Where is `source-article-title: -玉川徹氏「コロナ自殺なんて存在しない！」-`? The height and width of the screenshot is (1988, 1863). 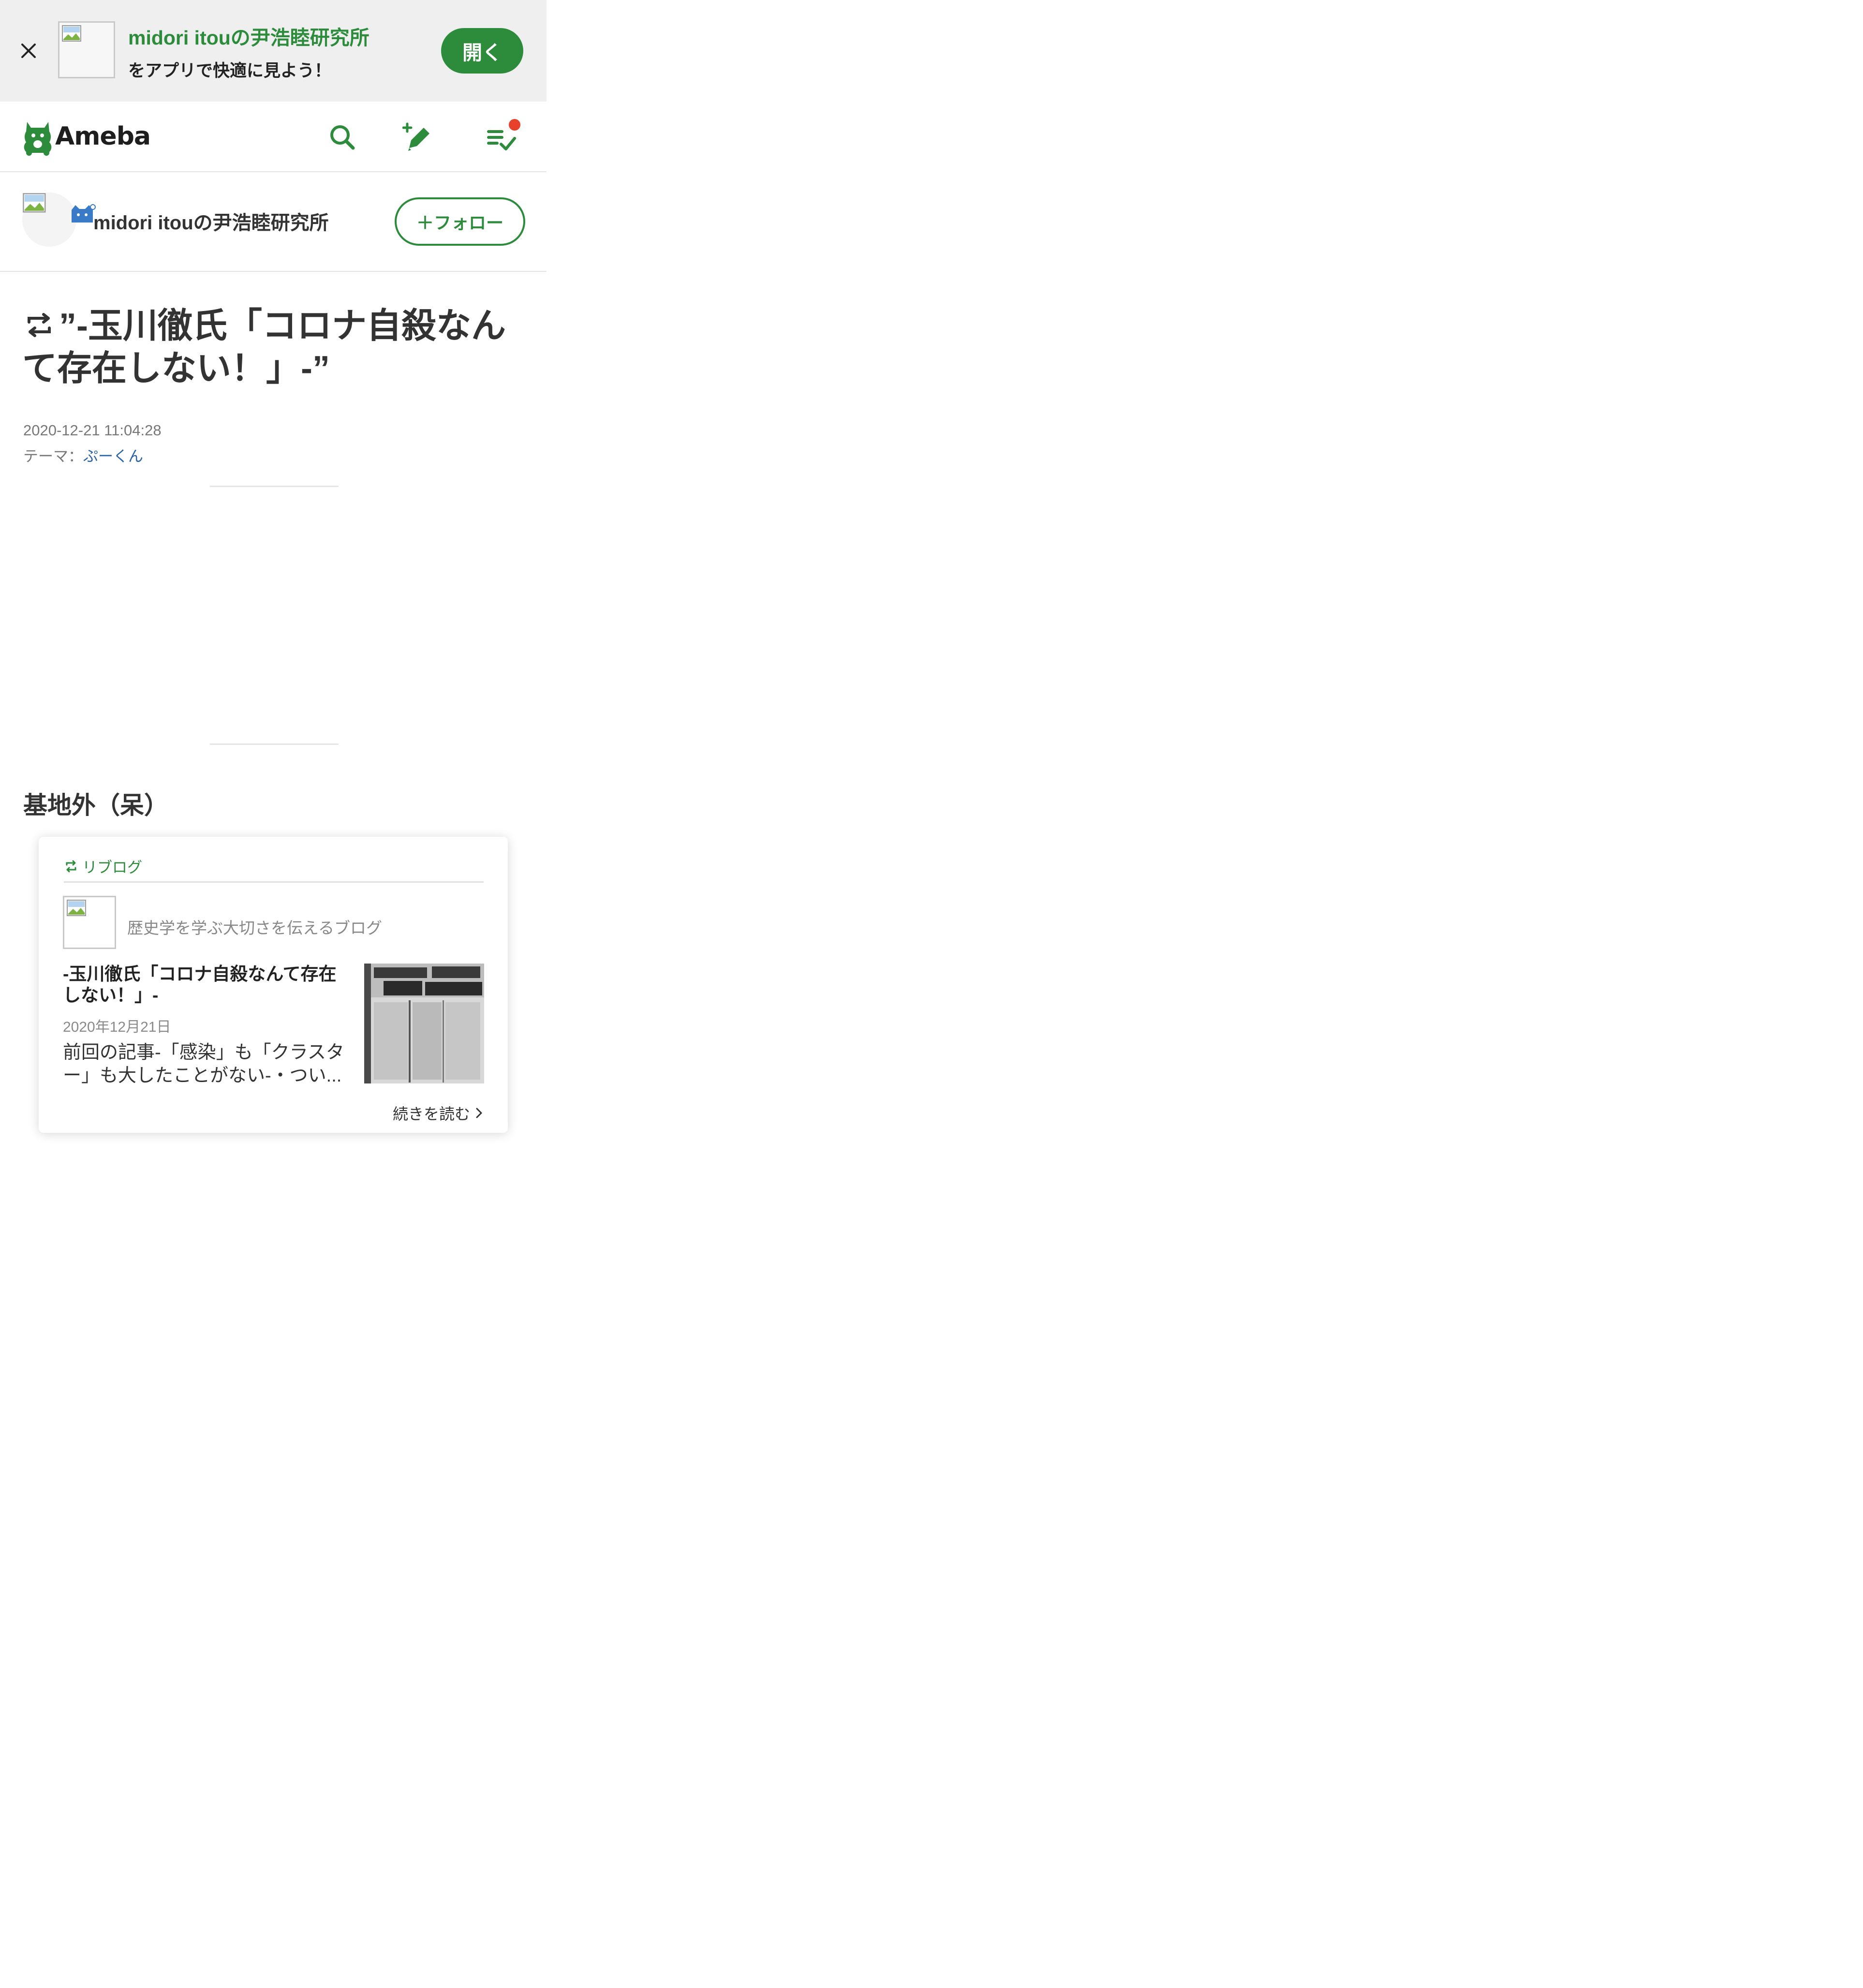
source-article-title: -玉川徹氏「コロナ自殺なんて存在しない！」- is located at coordinates (200, 984).